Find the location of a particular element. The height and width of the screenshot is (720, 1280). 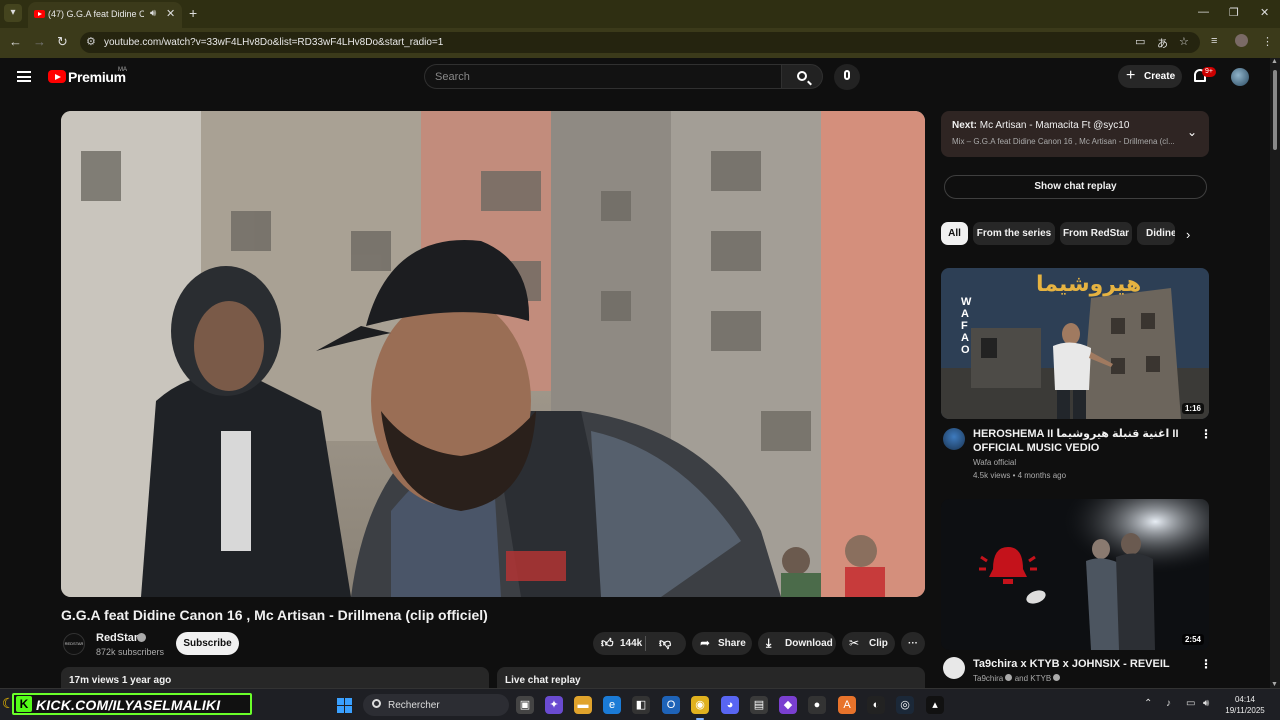

translate-icon: あ is located at coordinates (1162, 43).